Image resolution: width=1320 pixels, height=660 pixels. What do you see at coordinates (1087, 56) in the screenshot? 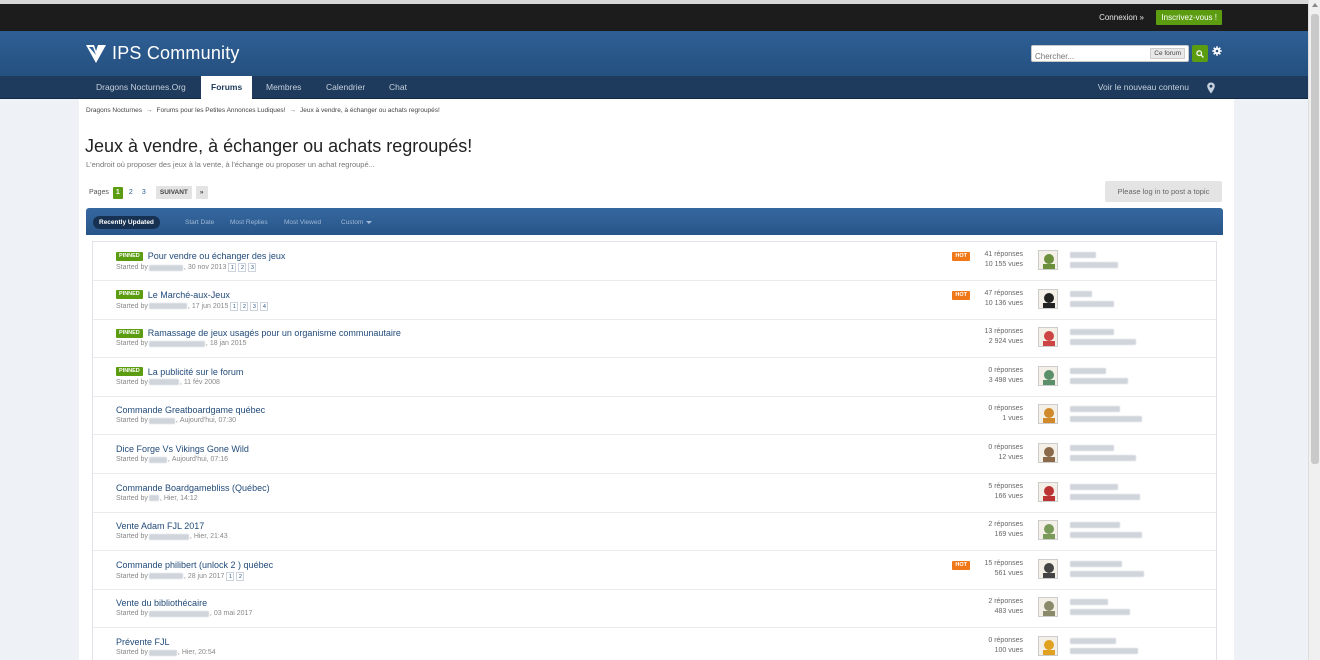
I see `search-input` at bounding box center [1087, 56].